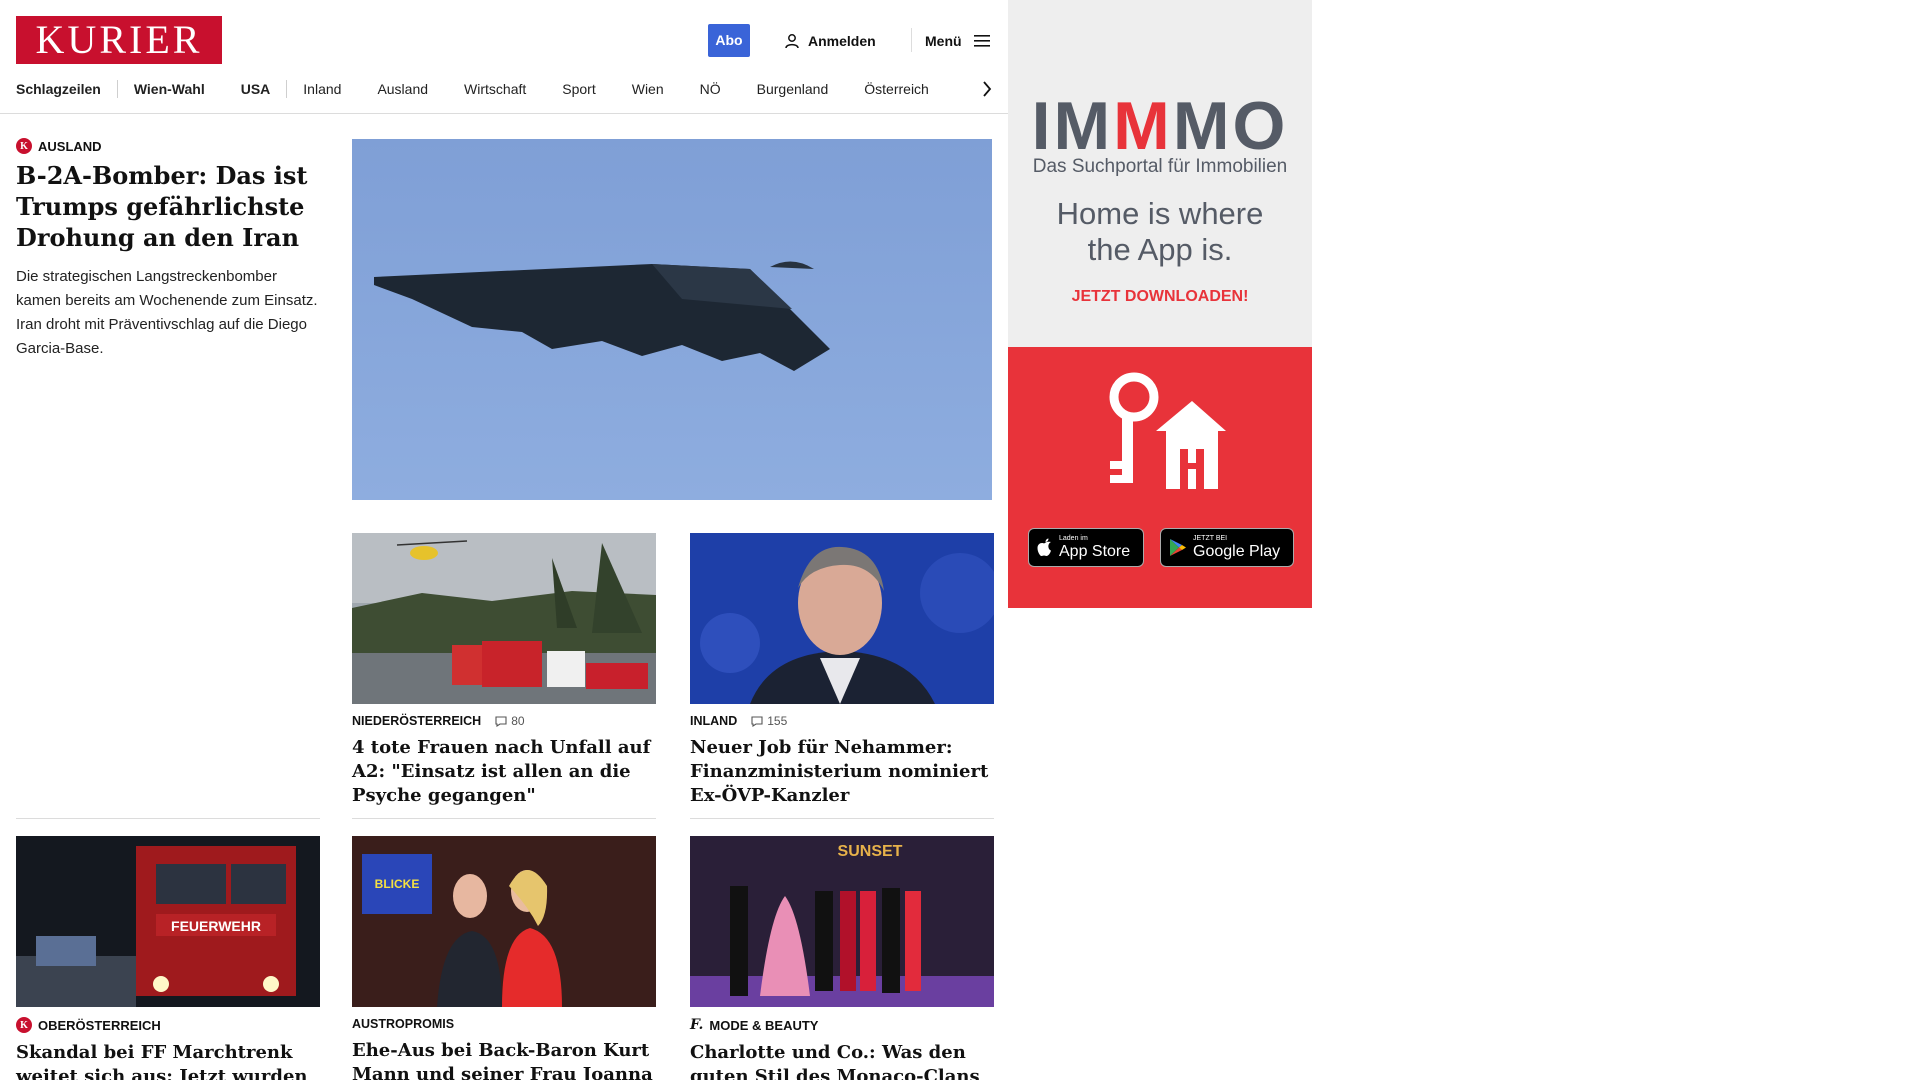  Describe the element at coordinates (402, 89) in the screenshot. I see `nav-item-ausland: Ausland` at that location.